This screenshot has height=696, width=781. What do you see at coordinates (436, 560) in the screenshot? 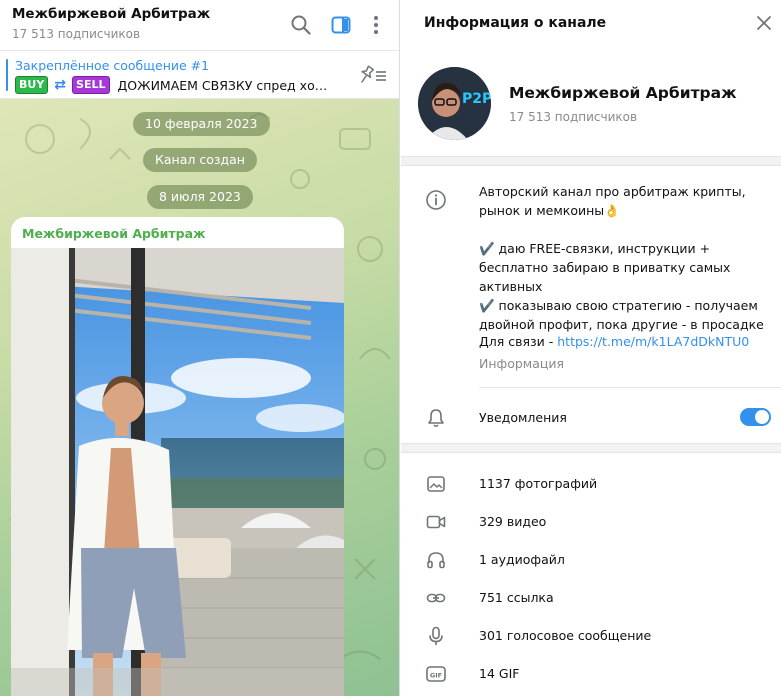
I see `headphones-icon` at bounding box center [436, 560].